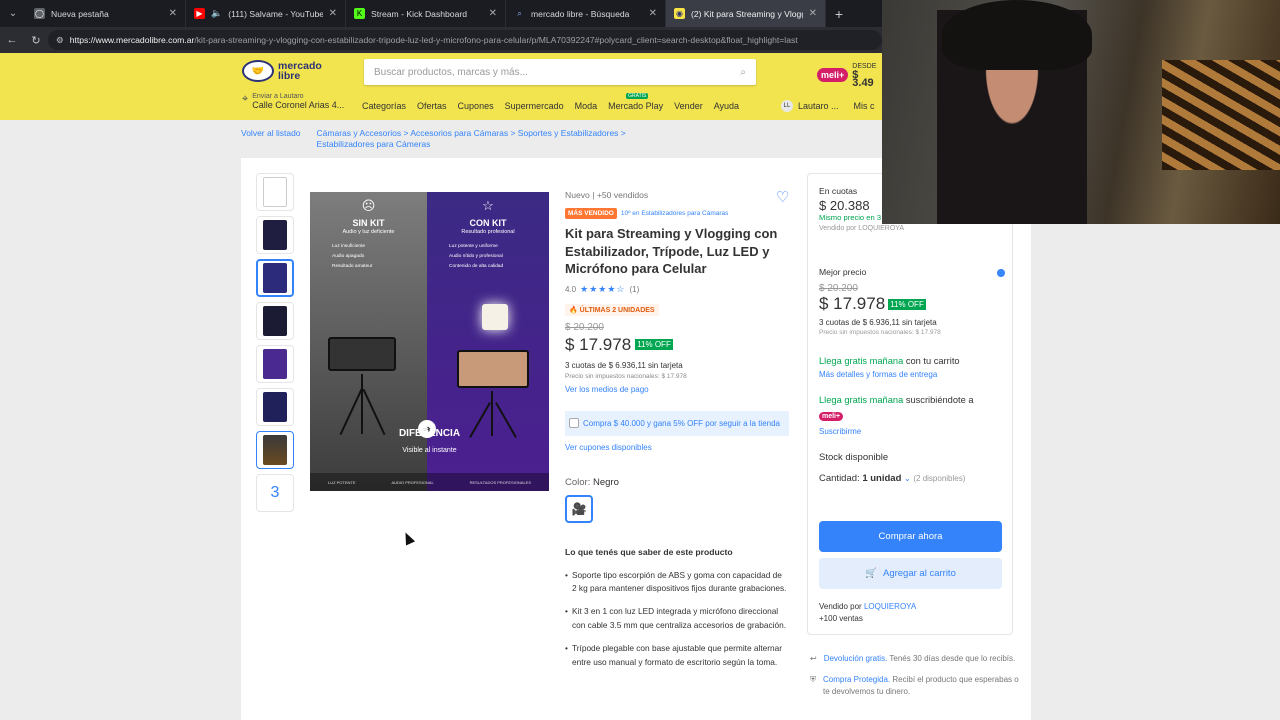  I want to click on menu-ayuda: Ayuda, so click(726, 106).